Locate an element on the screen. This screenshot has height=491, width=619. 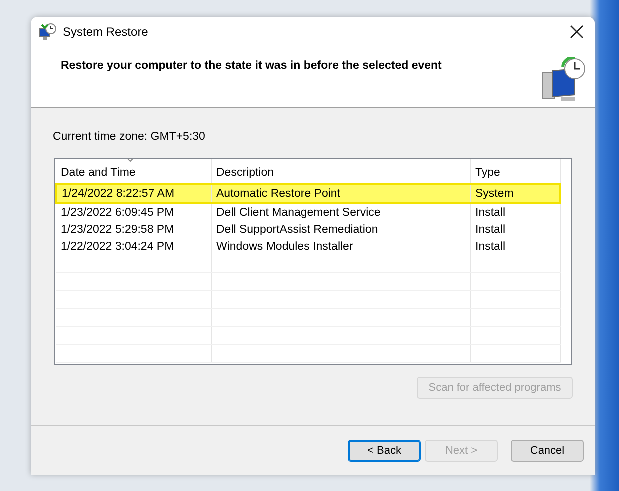
wizard-button: Cancel is located at coordinates (547, 451).